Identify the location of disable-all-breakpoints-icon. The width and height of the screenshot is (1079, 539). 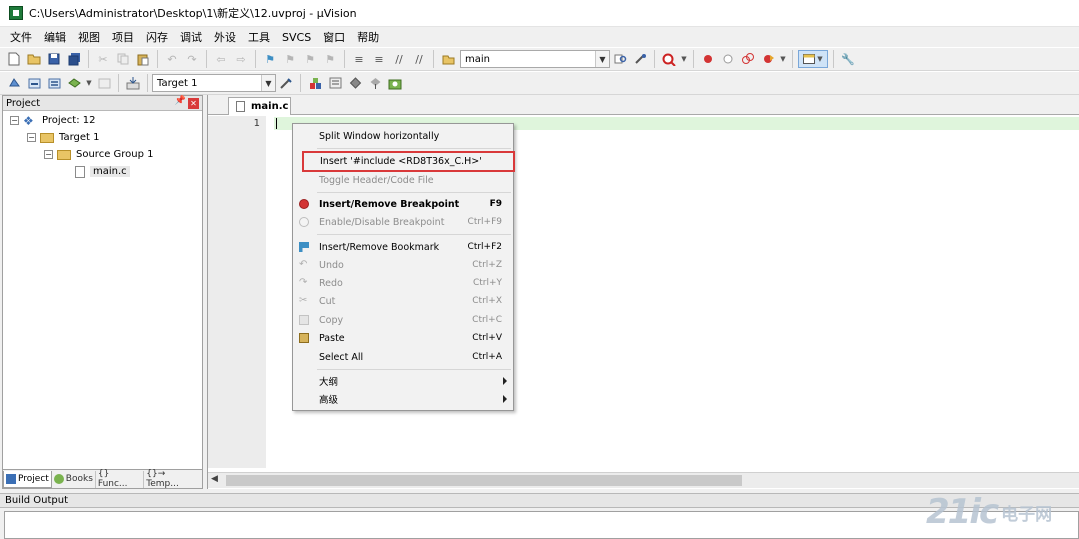
(748, 59).